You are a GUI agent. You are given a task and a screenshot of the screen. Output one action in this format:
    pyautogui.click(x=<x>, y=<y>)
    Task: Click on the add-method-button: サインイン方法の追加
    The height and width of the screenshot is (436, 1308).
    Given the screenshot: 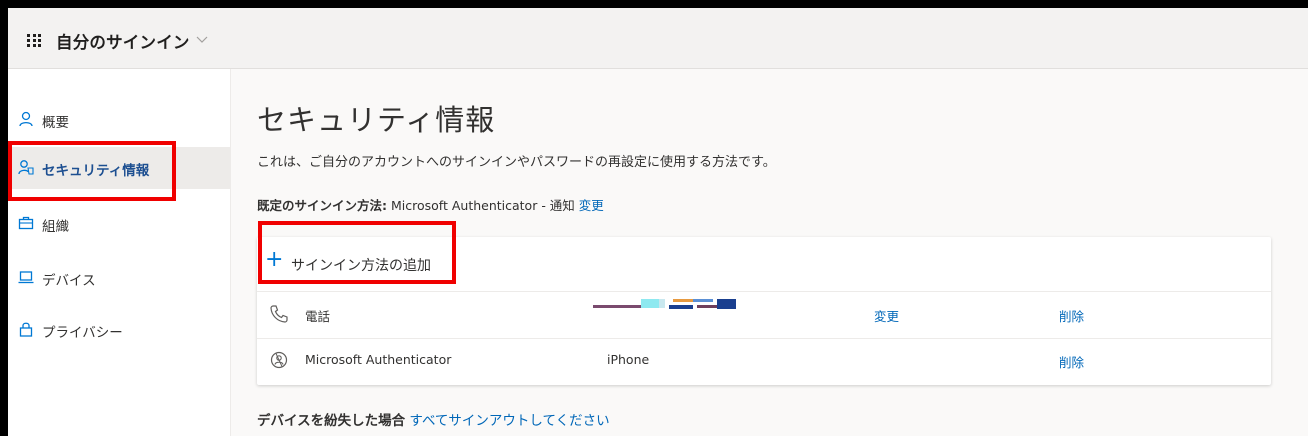 What is the action you would take?
    pyautogui.click(x=361, y=265)
    